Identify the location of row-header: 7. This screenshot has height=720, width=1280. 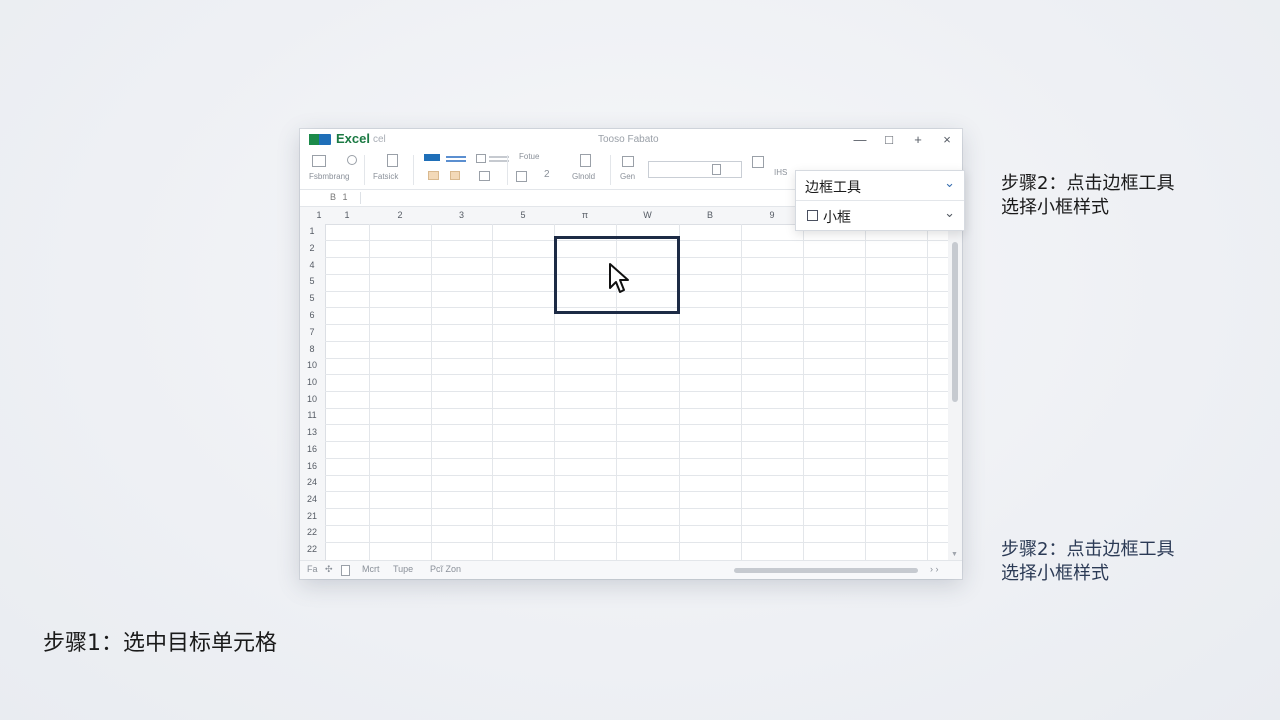
(312, 332).